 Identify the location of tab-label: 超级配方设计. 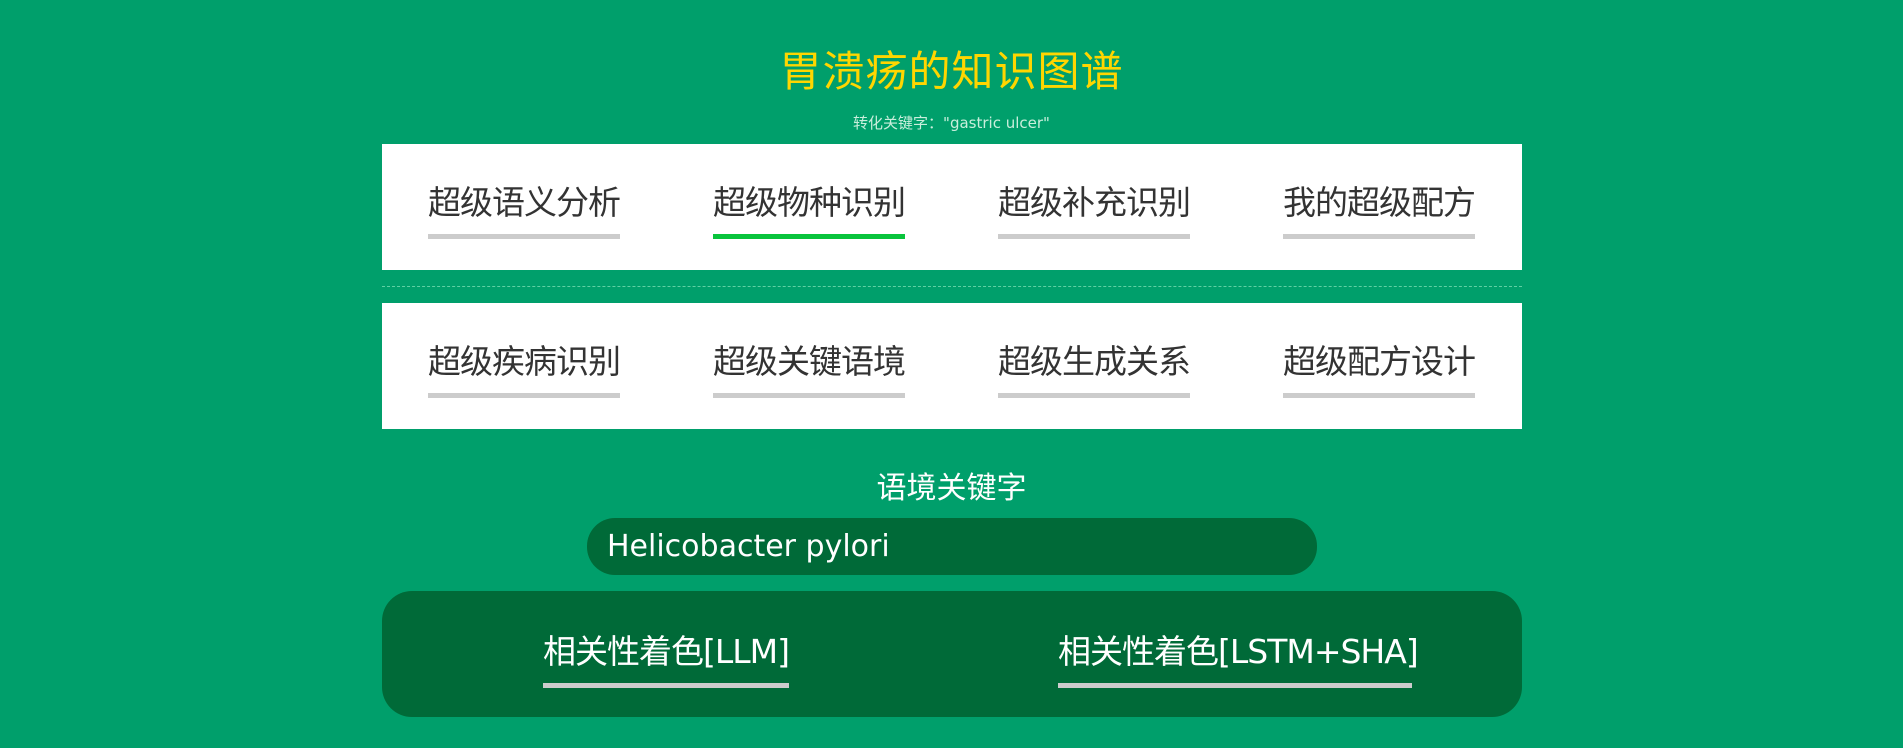
(1379, 361).